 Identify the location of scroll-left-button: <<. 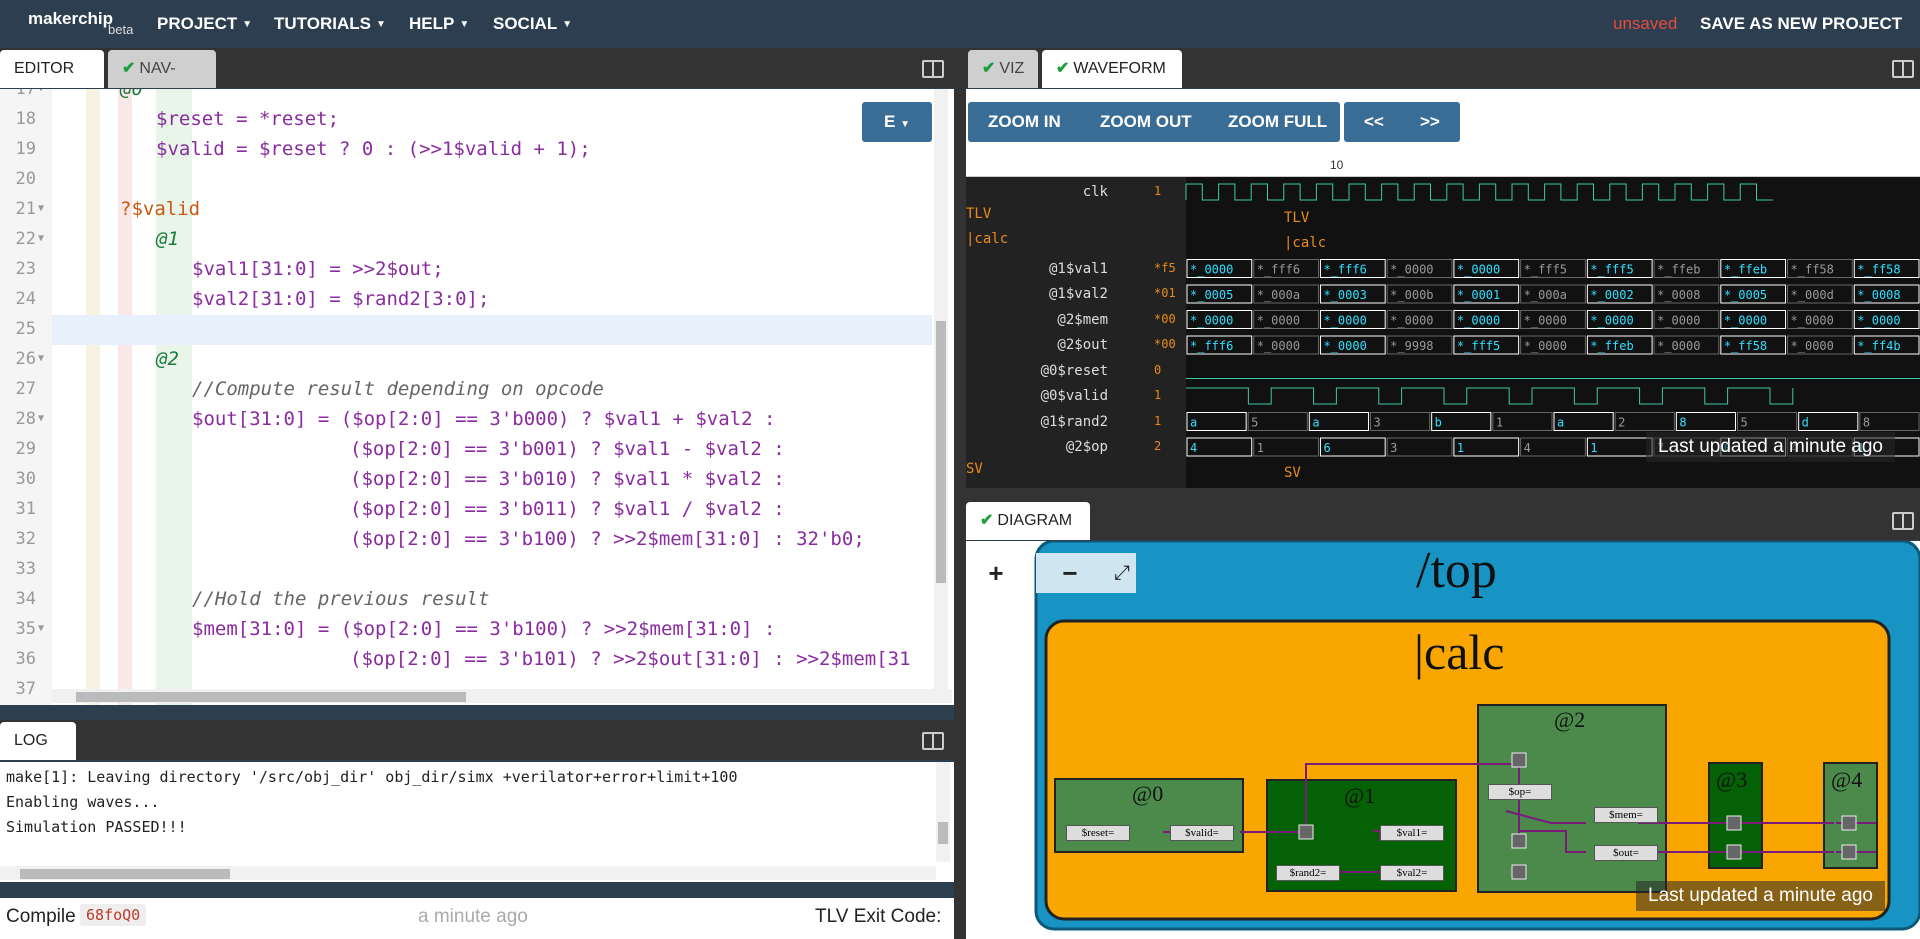
(1374, 122).